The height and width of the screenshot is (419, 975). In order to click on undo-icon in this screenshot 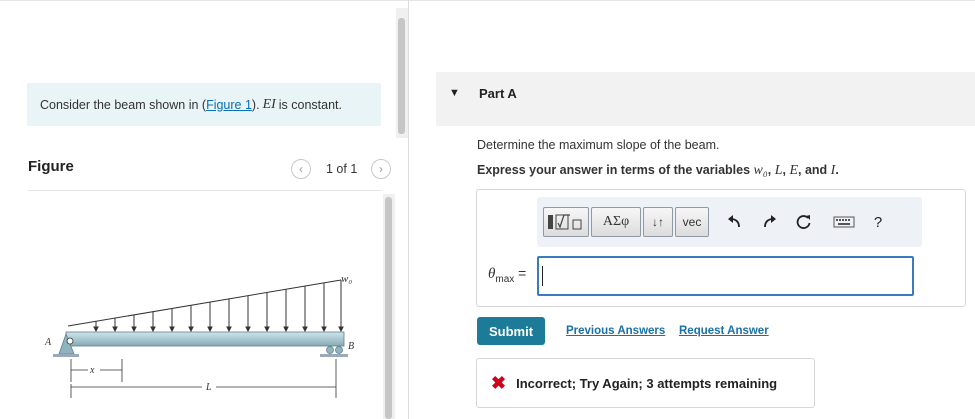, I will do `click(734, 222)`.